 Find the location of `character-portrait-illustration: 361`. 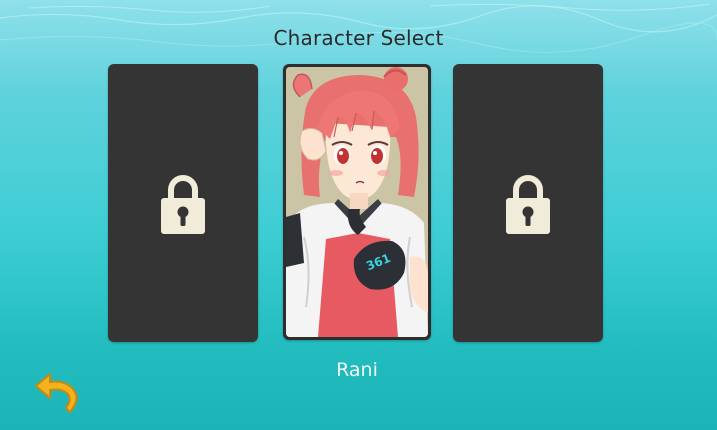

character-portrait-illustration: 361 is located at coordinates (357, 202).